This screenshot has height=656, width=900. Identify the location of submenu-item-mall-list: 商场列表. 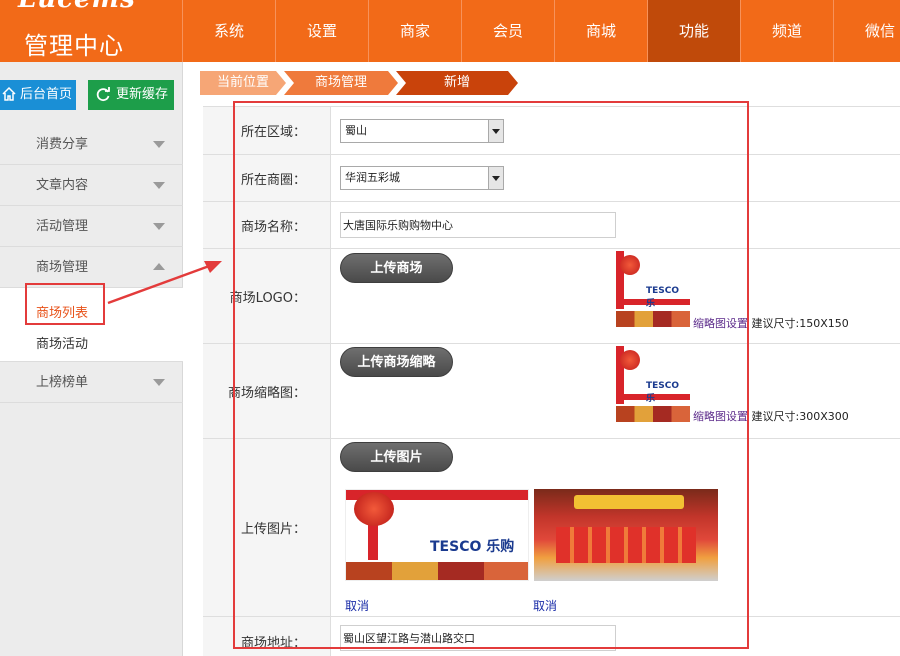
(62, 311).